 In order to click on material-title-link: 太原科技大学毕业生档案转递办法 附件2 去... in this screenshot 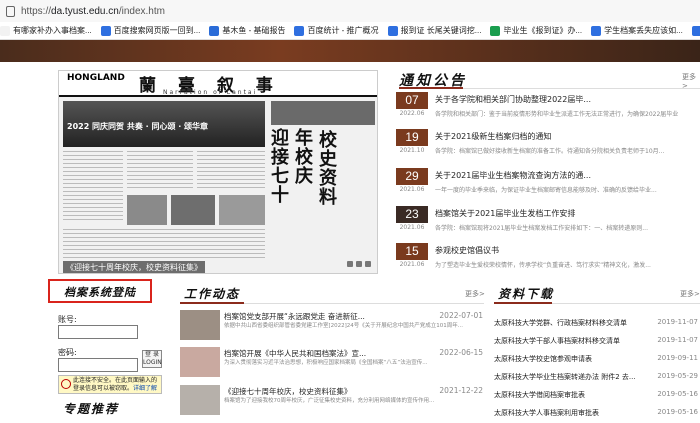, I will do `click(573, 377)`.